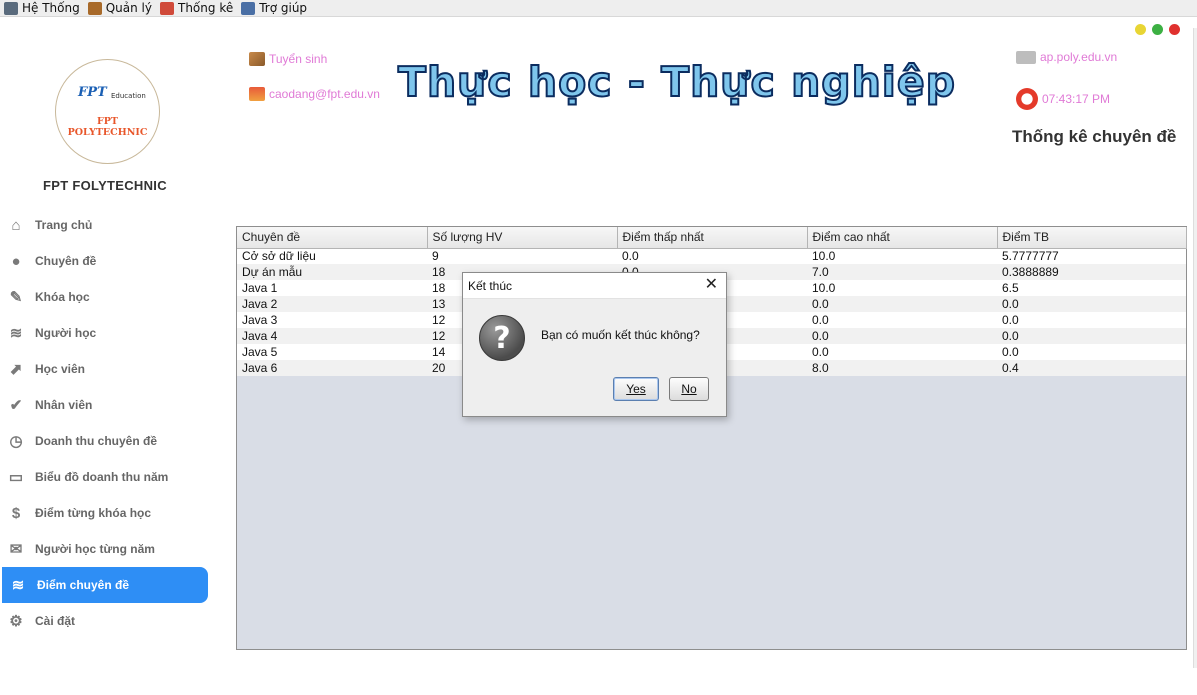 The width and height of the screenshot is (1197, 695). Describe the element at coordinates (92, 92) in the screenshot. I see `logo-fpt-text: FPT` at that location.